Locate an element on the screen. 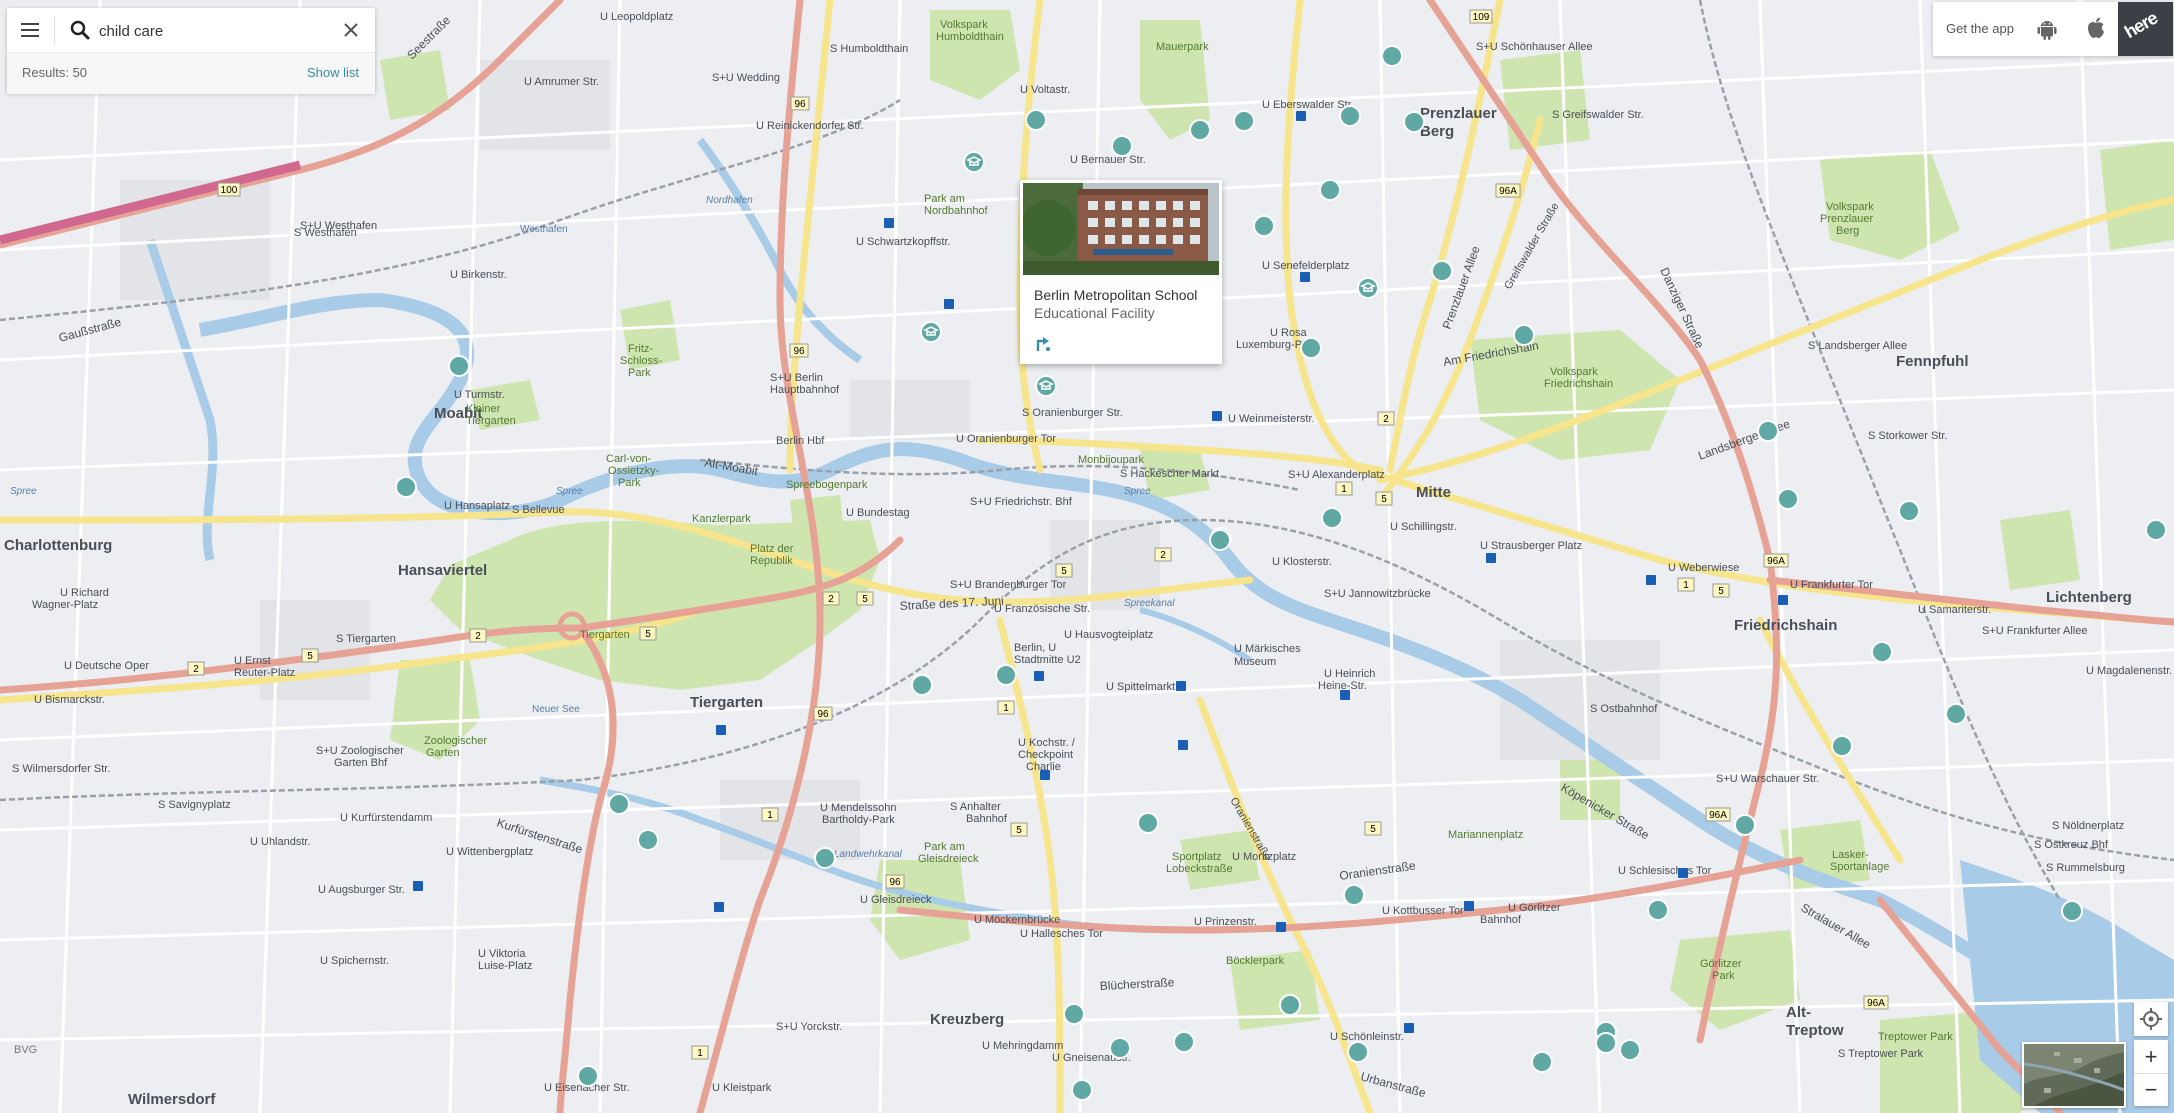  svg-text: U Klosterstr. is located at coordinates (1302, 562).